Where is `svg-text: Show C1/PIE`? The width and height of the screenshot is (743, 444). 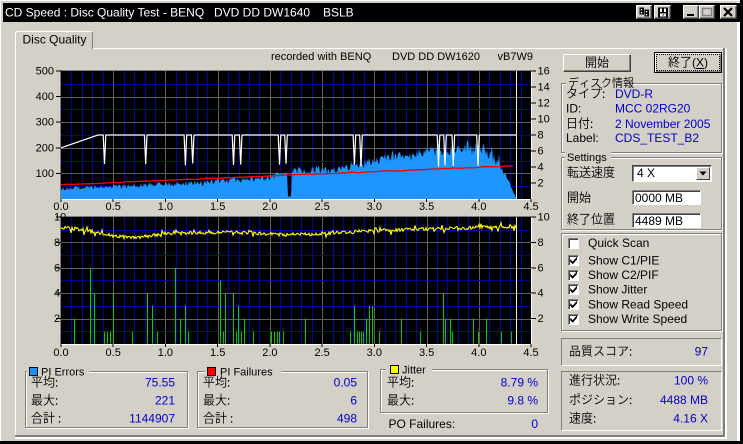
svg-text: Show C1/PIE is located at coordinates (623, 261).